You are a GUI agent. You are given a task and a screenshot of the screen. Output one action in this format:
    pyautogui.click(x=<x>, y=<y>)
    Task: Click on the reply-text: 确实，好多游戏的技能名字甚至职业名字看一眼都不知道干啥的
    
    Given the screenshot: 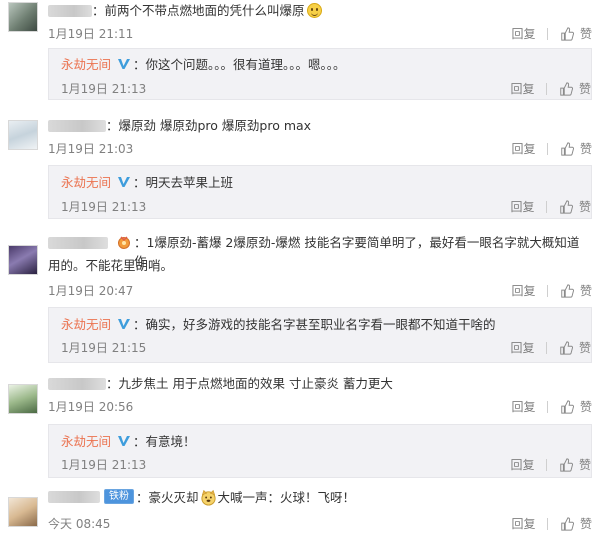 What is the action you would take?
    pyautogui.click(x=320, y=324)
    